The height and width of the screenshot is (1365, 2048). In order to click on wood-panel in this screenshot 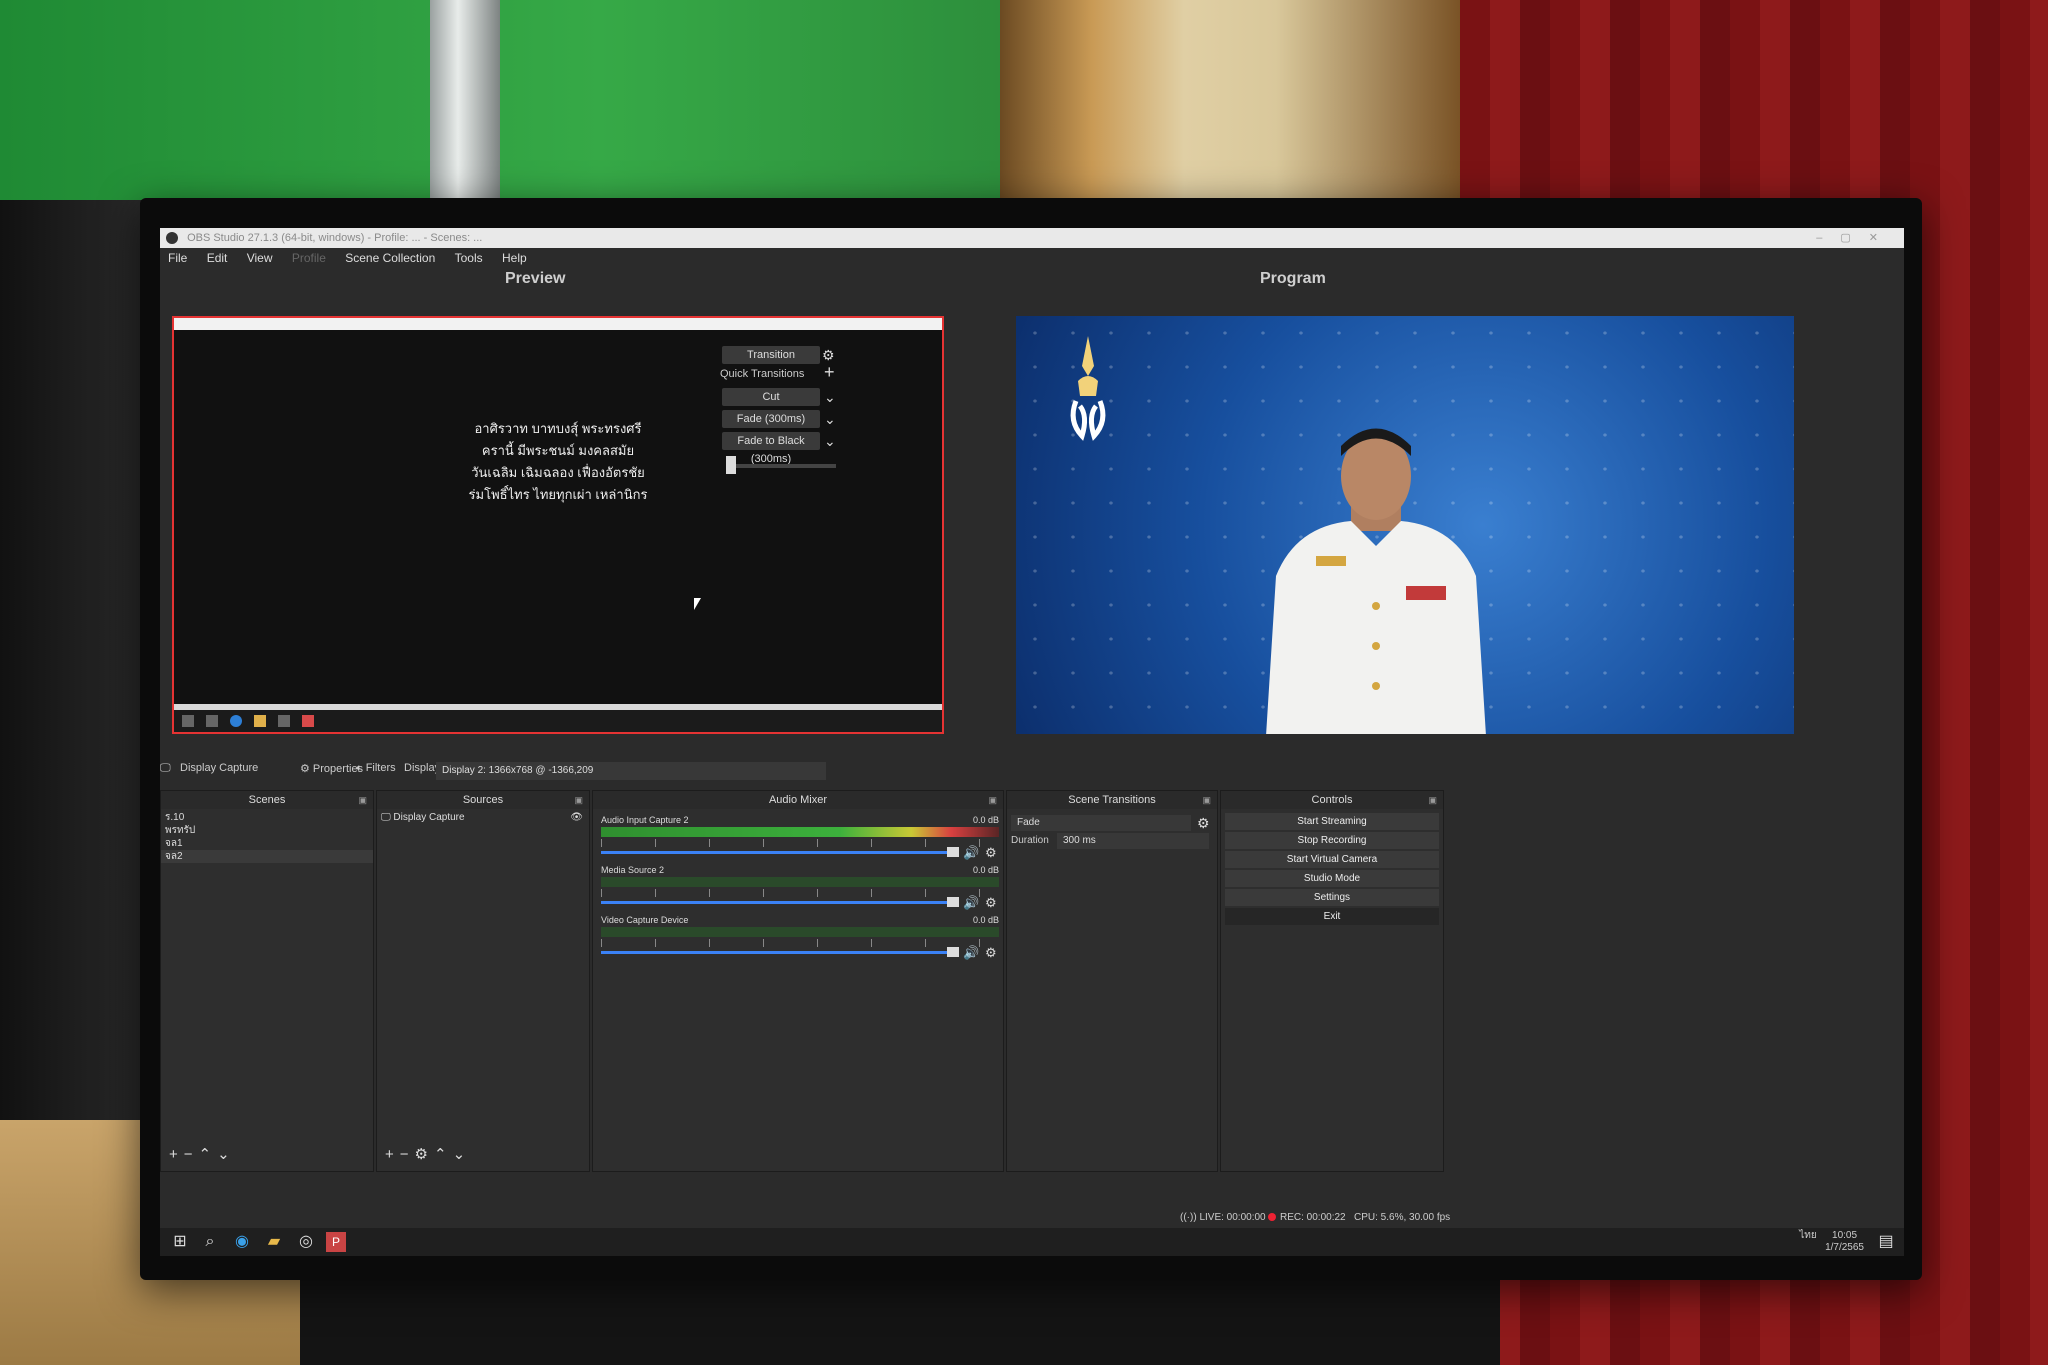, I will do `click(1230, 115)`.